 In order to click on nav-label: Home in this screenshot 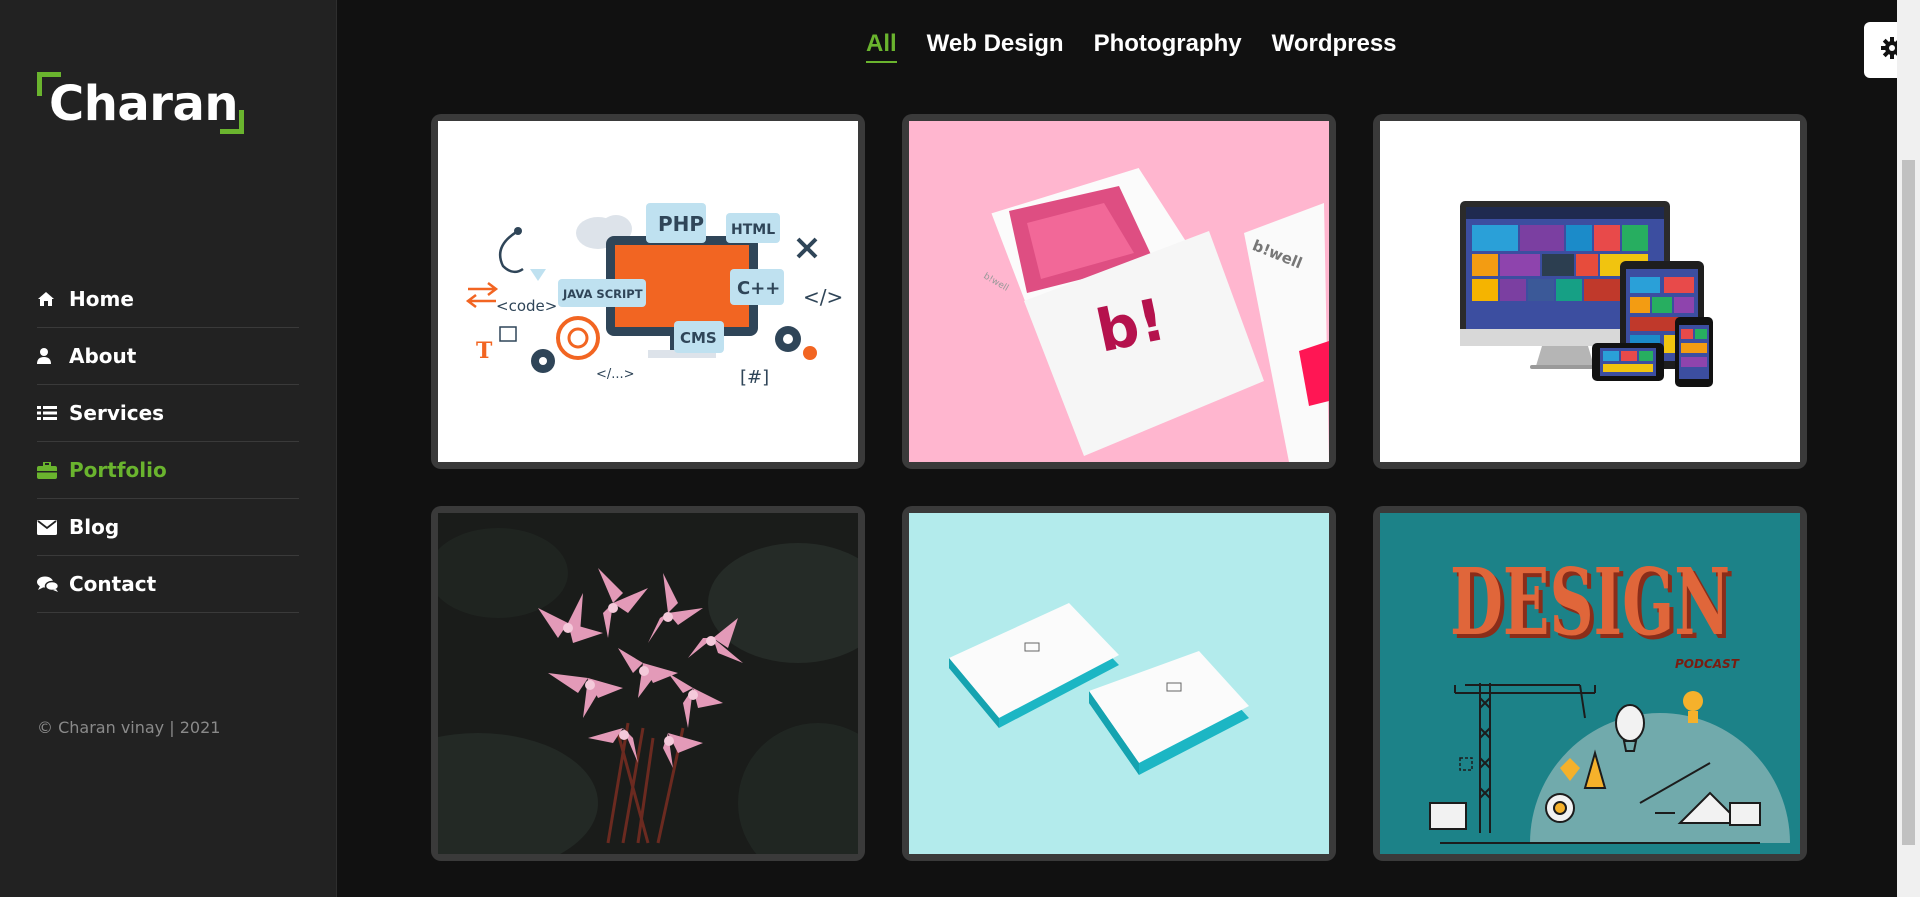, I will do `click(101, 299)`.